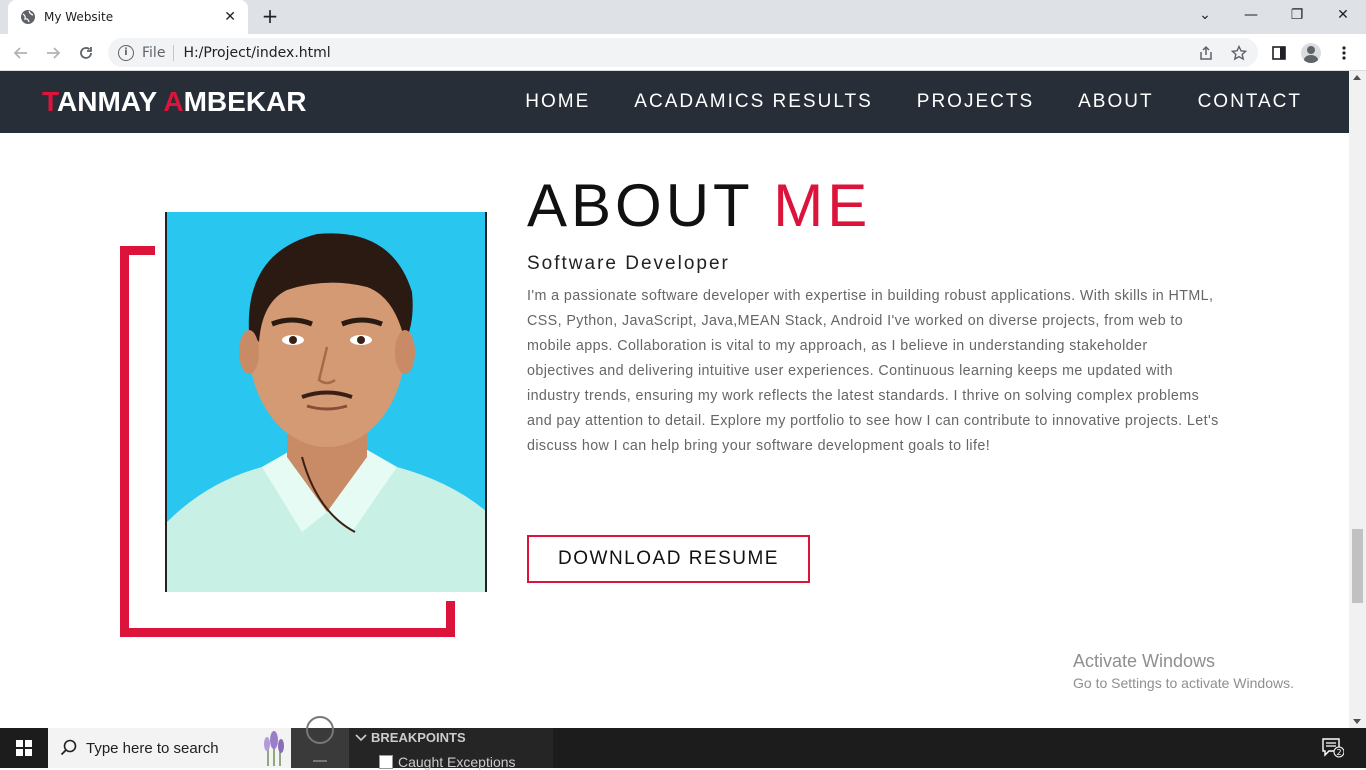 This screenshot has width=1366, height=770. I want to click on scroll-down-arrow-icon, so click(1357, 721).